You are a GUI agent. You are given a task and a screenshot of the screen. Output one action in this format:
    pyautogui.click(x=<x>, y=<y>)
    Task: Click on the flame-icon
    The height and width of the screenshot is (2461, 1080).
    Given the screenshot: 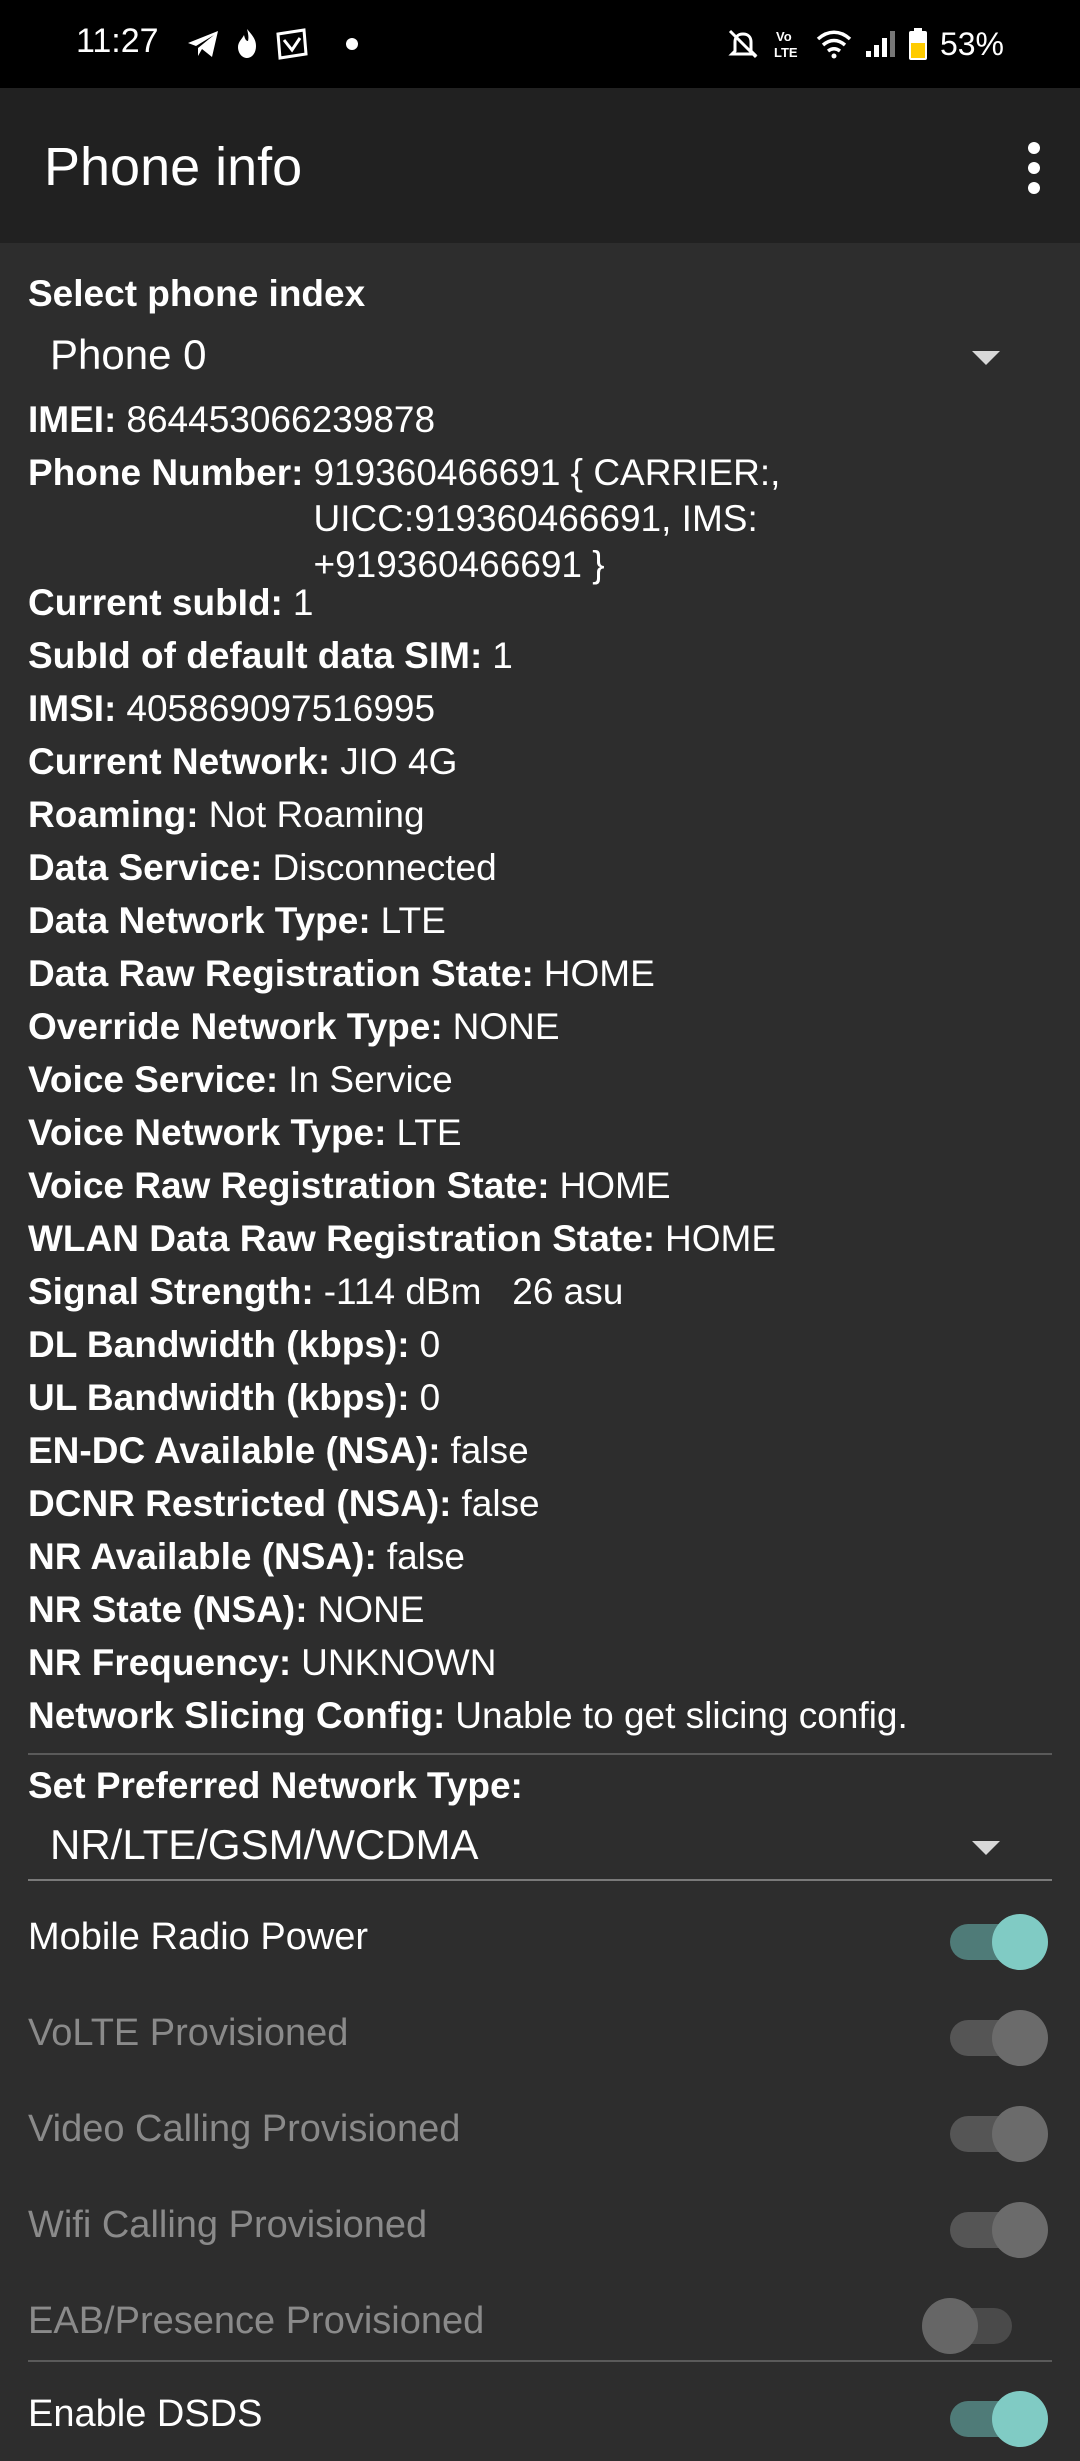 What is the action you would take?
    pyautogui.click(x=247, y=43)
    